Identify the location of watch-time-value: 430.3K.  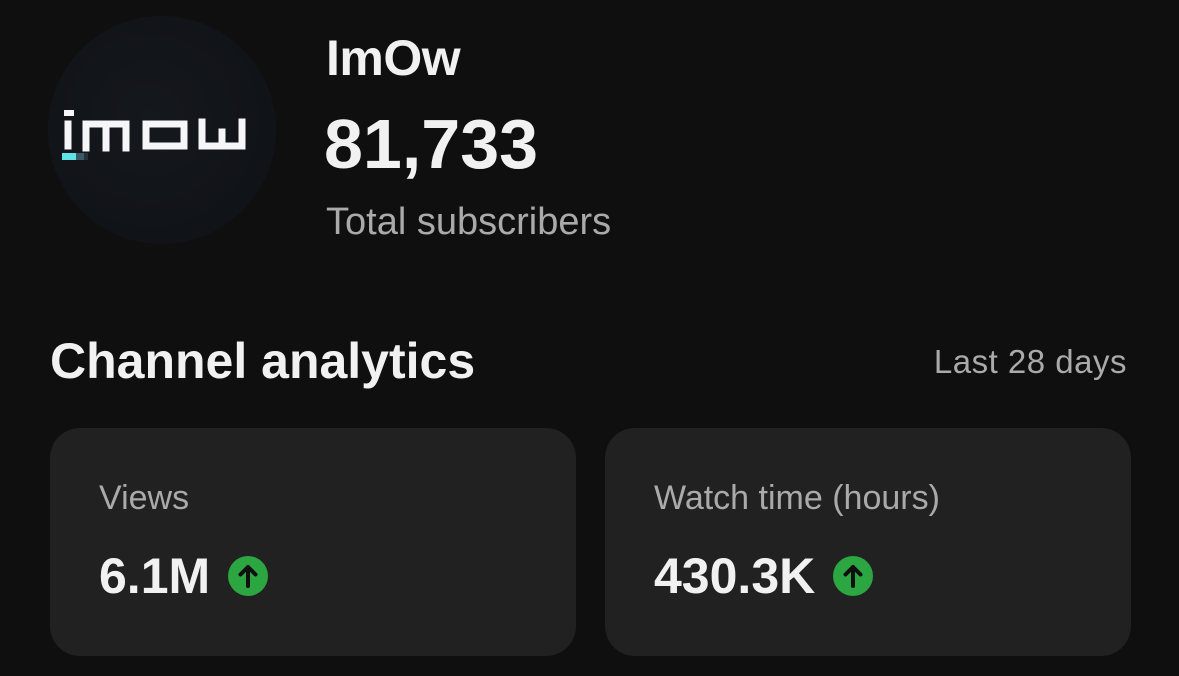
(735, 576).